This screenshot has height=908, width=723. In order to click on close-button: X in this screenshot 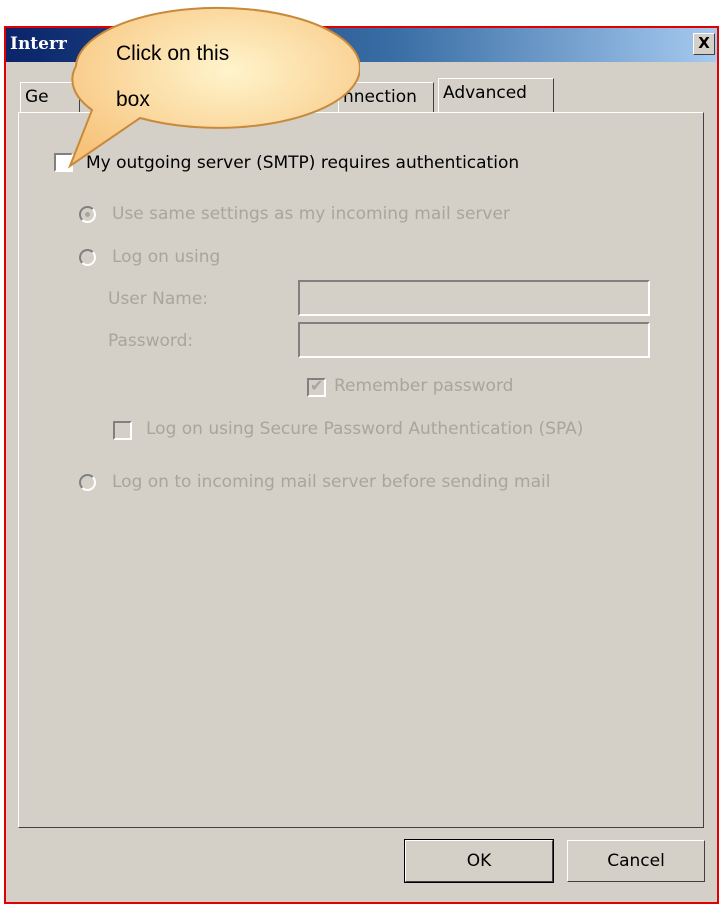, I will do `click(704, 44)`.